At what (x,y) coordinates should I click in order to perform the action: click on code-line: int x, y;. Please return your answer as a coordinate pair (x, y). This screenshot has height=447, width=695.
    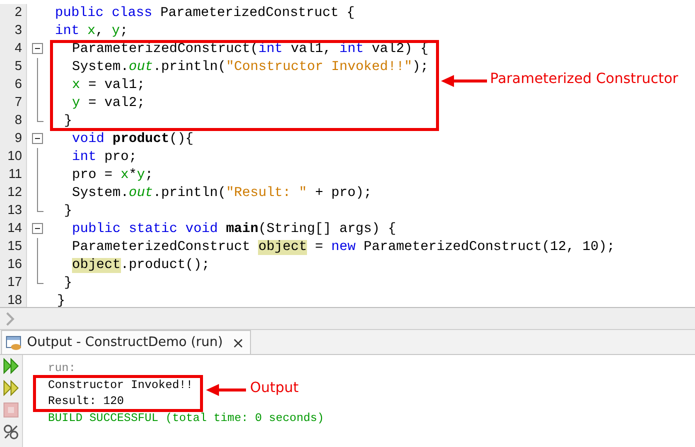
    Looking at the image, I should click on (91, 31).